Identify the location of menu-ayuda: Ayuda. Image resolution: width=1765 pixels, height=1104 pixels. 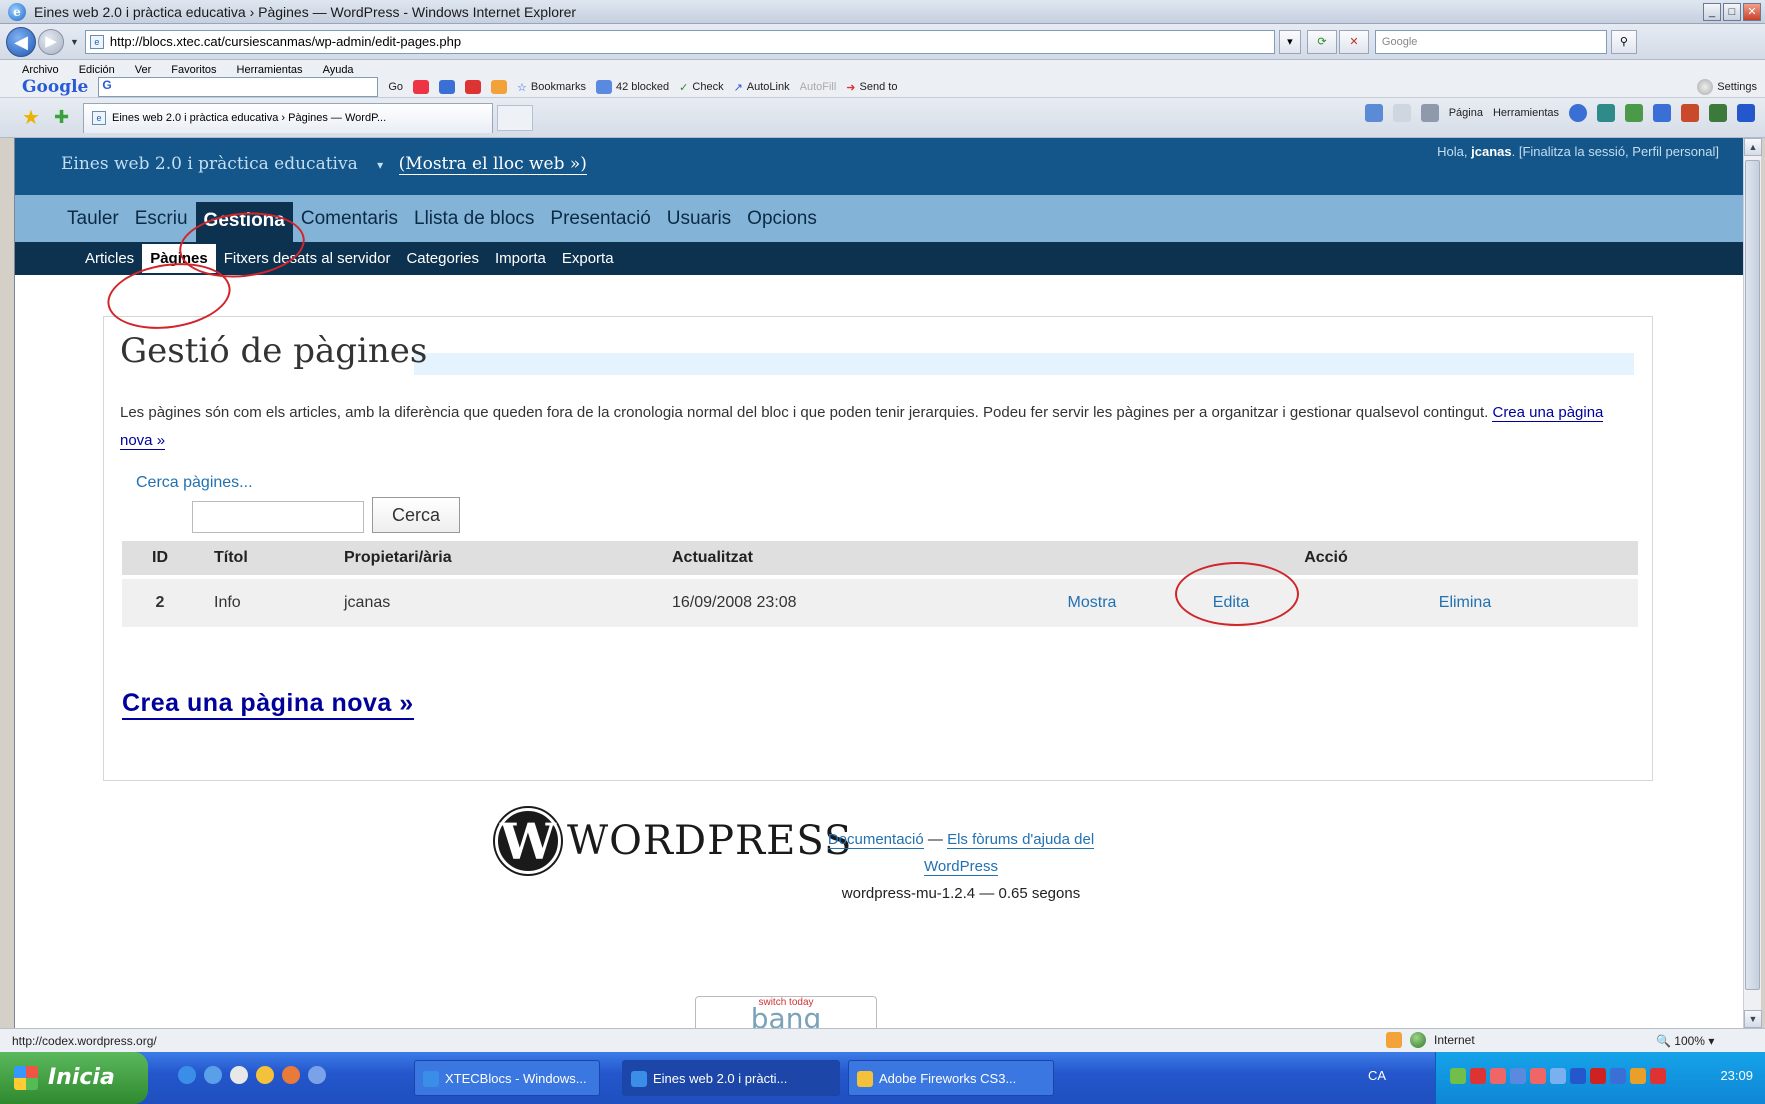
(338, 70).